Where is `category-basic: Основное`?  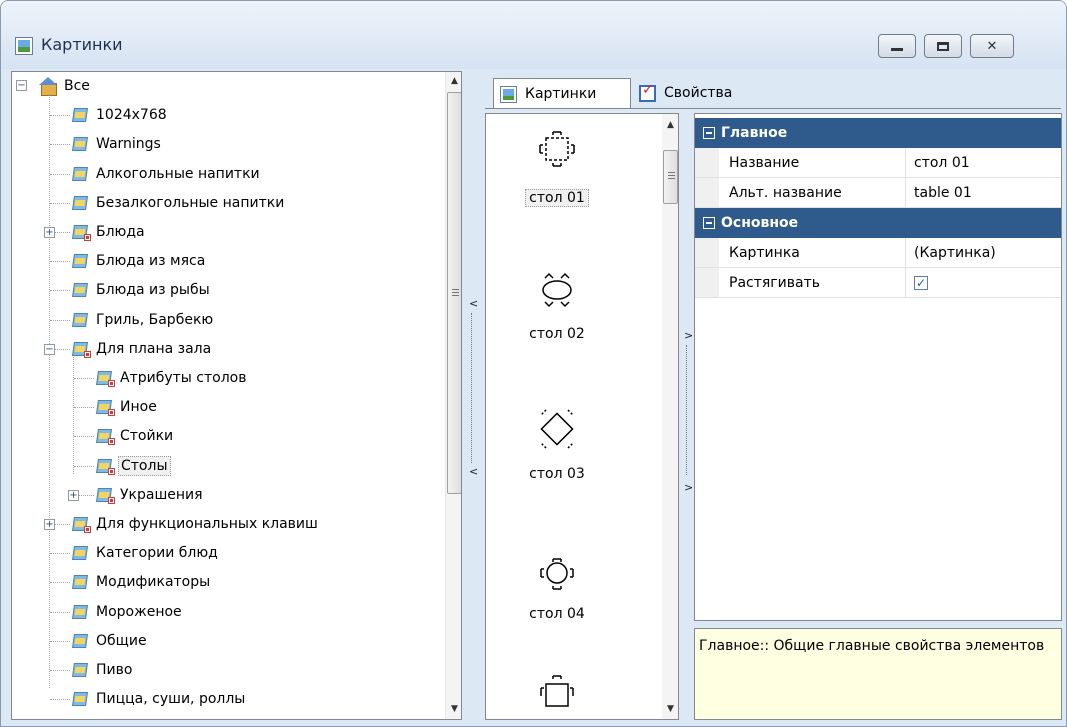
category-basic: Основное is located at coordinates (878, 223).